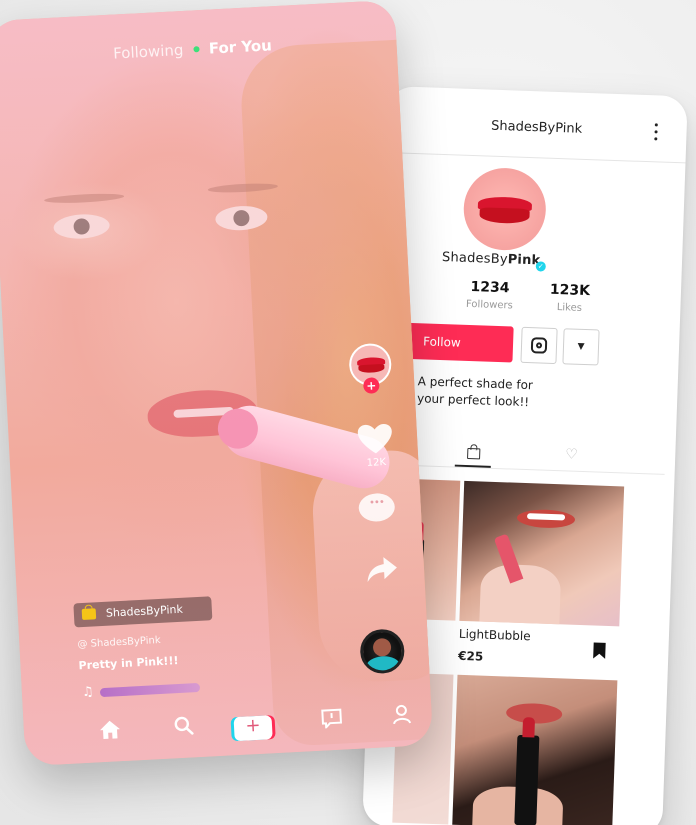 The width and height of the screenshot is (696, 825). I want to click on profile-icon, so click(402, 714).